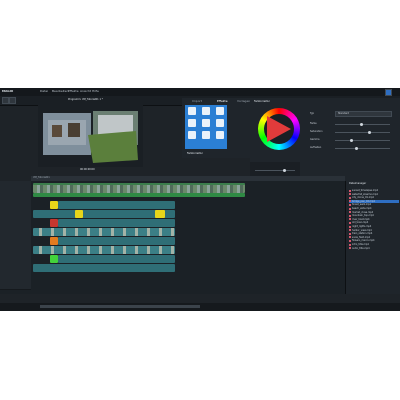 The height and width of the screenshot is (400, 400). Describe the element at coordinates (362, 140) in the screenshot. I see `gamma-slider` at that location.